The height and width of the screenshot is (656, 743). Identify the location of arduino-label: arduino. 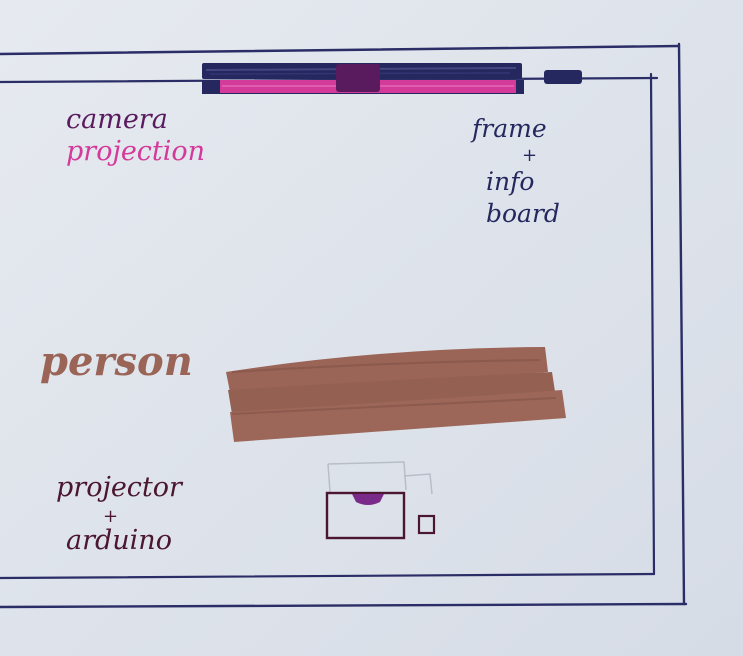
(119, 540).